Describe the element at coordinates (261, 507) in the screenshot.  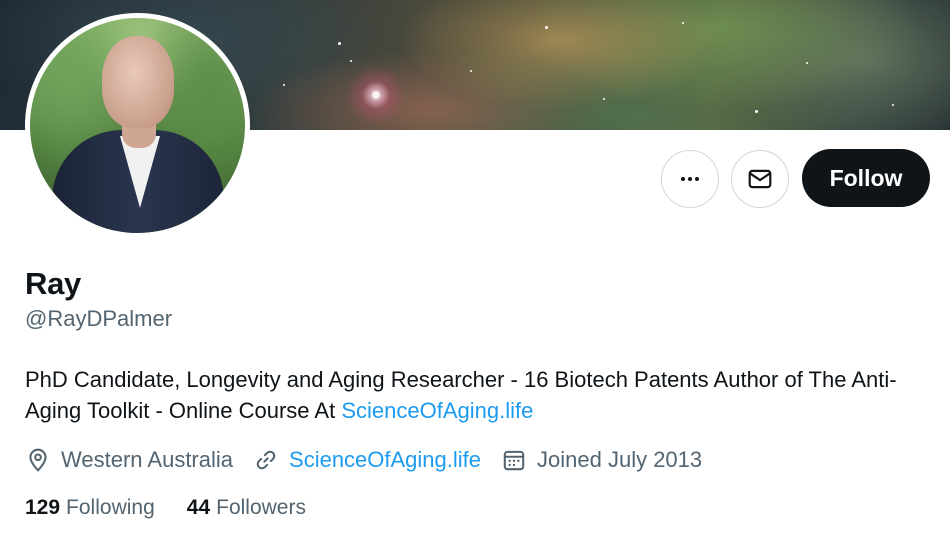
I see `followers-label: Followers` at that location.